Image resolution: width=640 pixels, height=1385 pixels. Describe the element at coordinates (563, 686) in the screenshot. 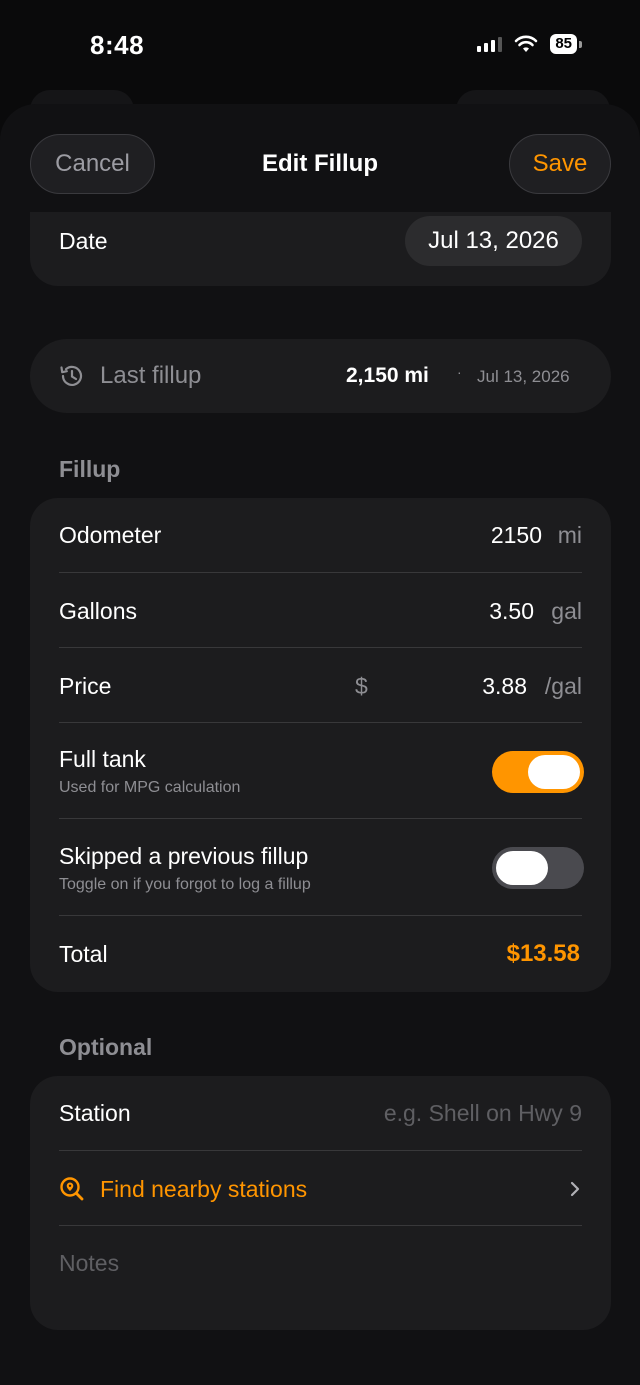

I see `price-unit: /gal` at that location.